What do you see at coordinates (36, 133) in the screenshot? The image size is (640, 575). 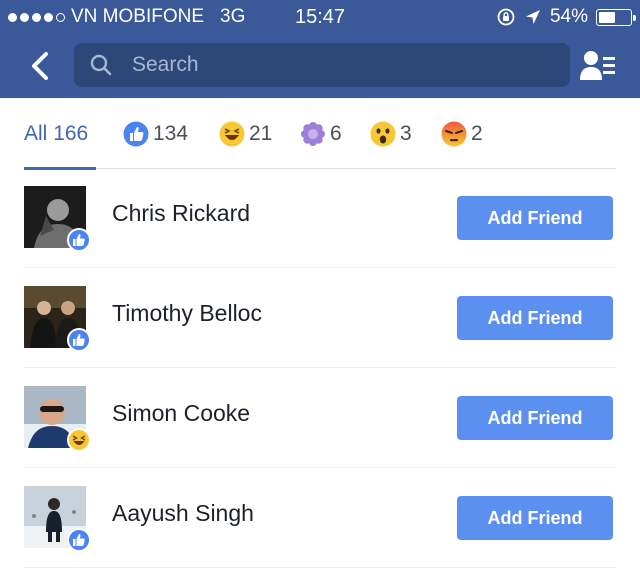 I see `tab-all-label: All` at bounding box center [36, 133].